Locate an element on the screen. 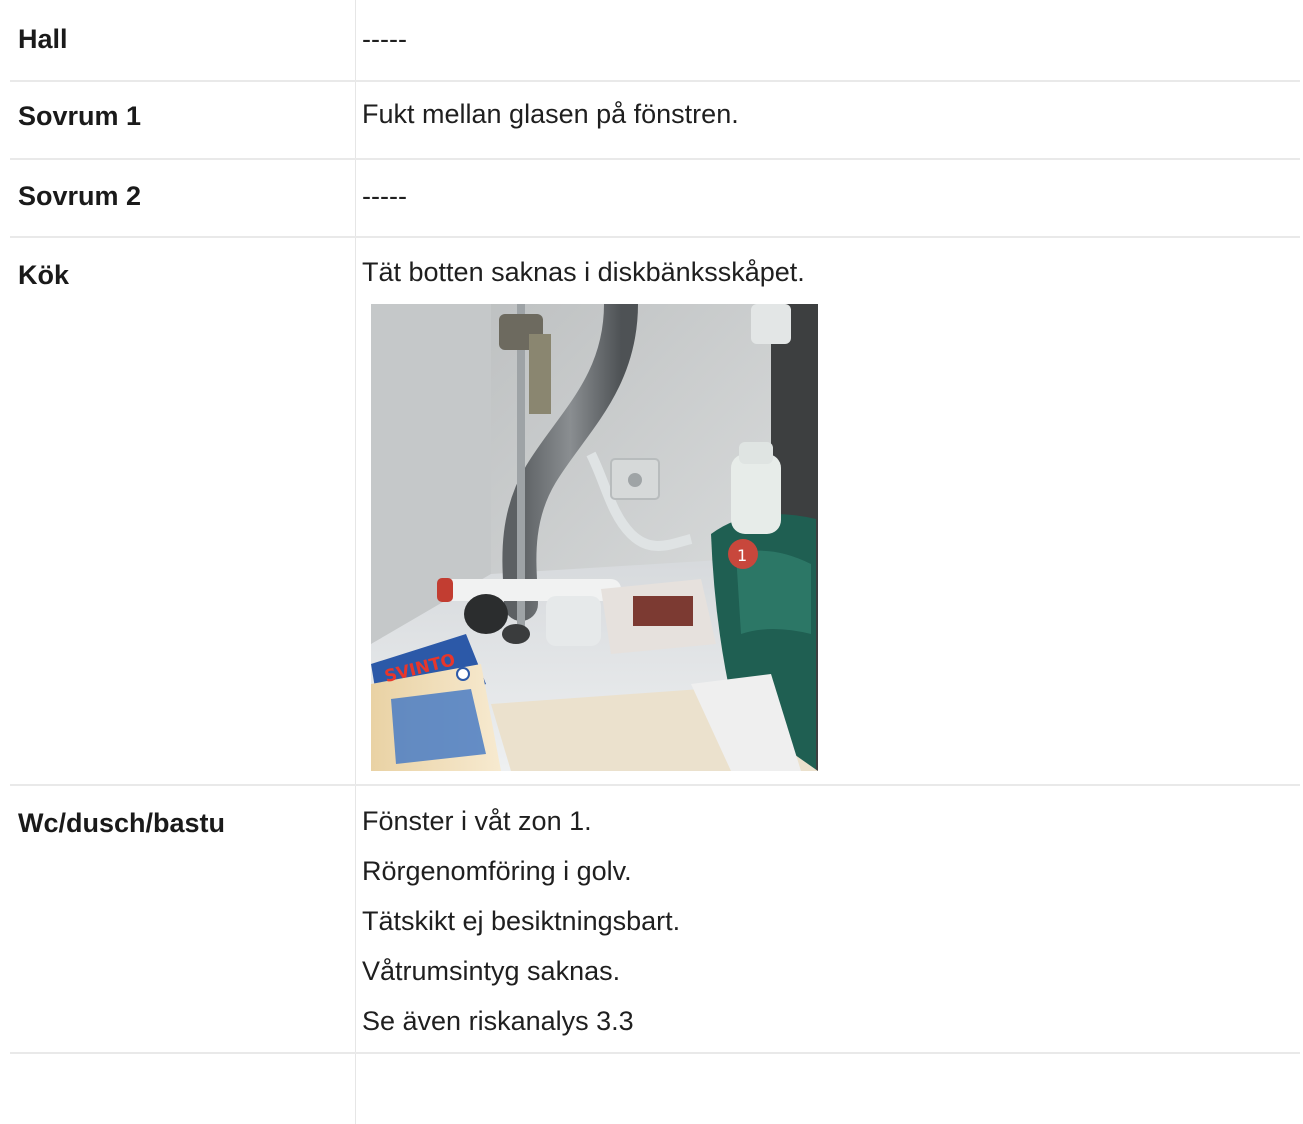 This screenshot has height=1124, width=1303. badge-number-text: 1 is located at coordinates (742, 555).